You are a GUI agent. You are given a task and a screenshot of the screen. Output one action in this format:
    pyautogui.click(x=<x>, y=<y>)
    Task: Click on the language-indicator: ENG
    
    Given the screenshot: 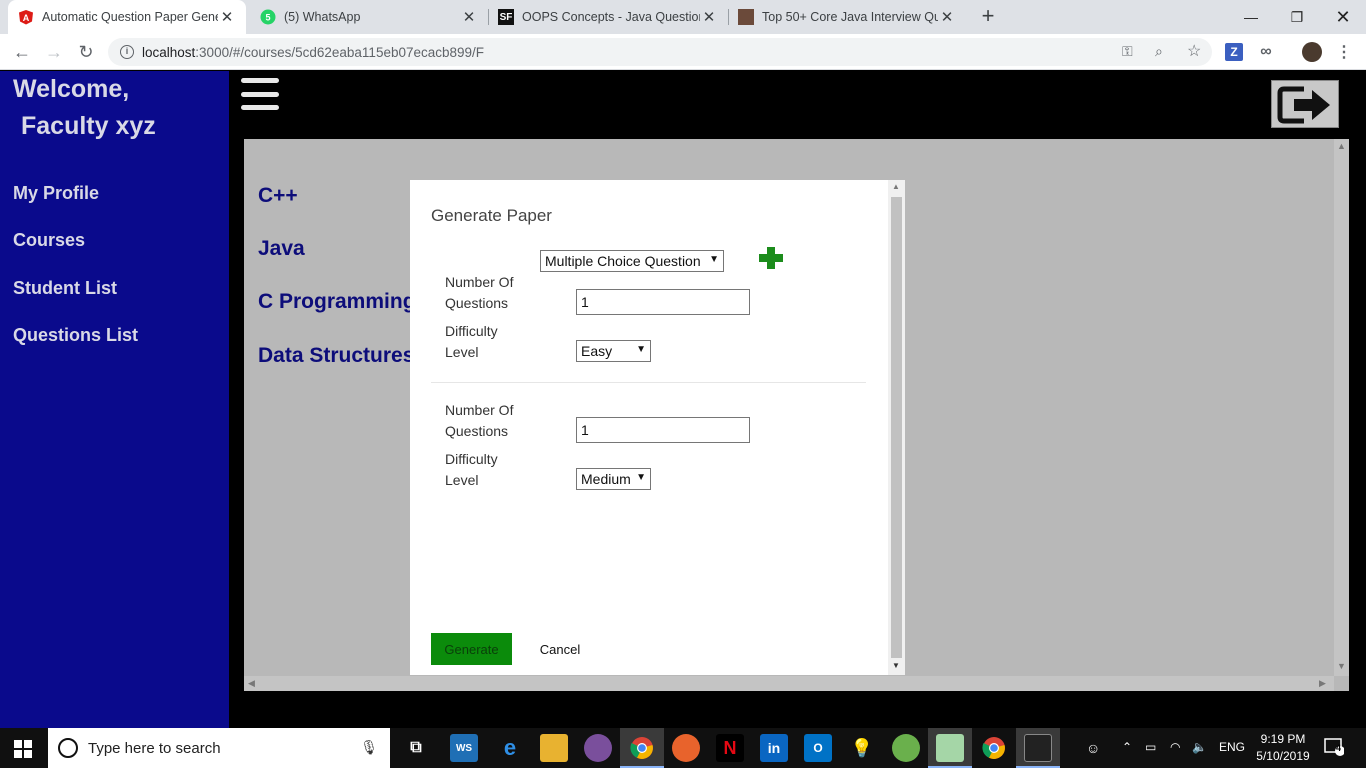 What is the action you would take?
    pyautogui.click(x=1232, y=747)
    